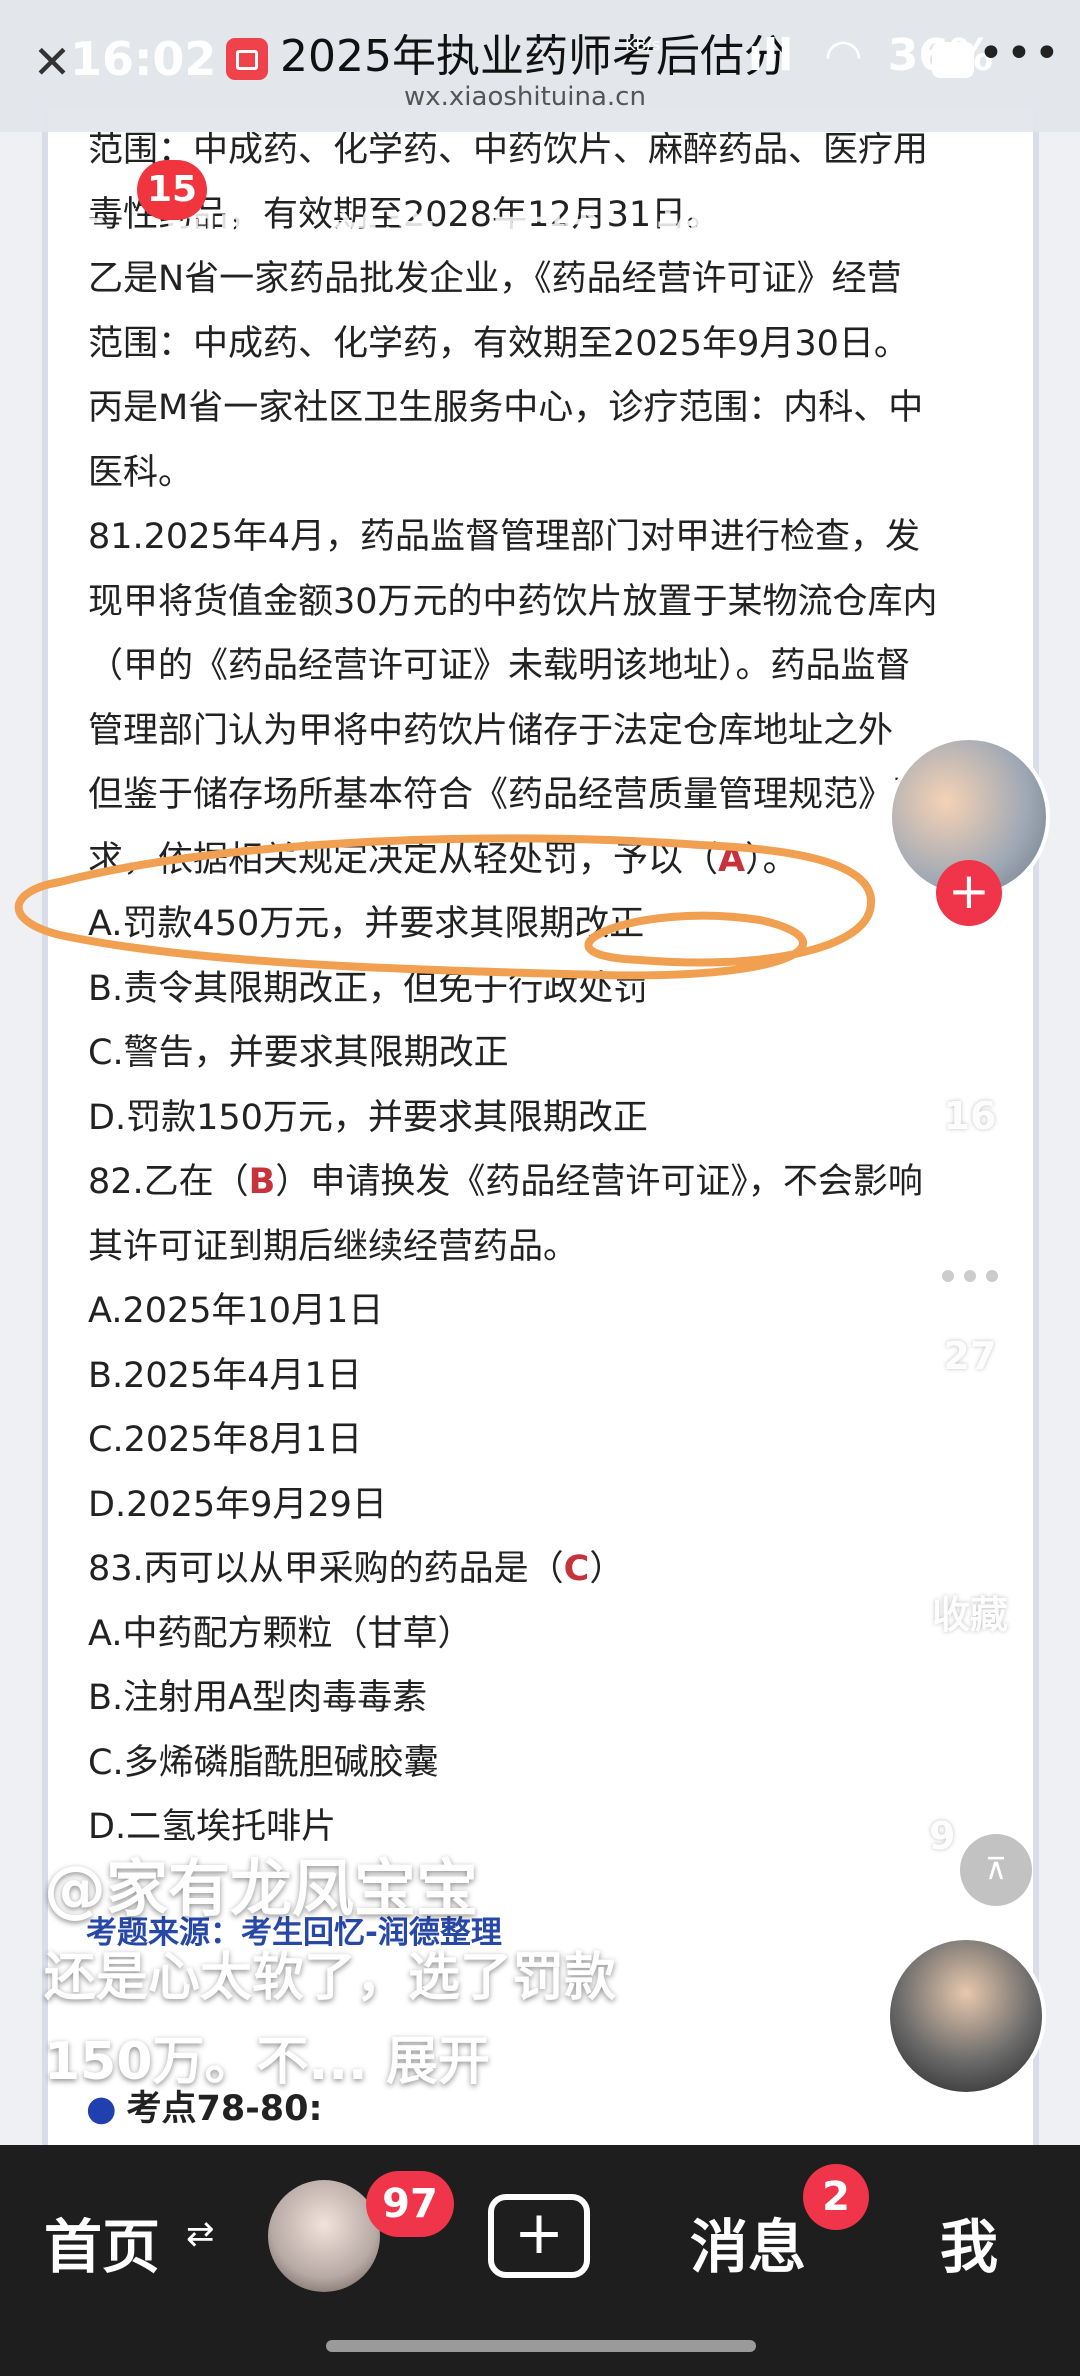 The width and height of the screenshot is (1080, 2376). Describe the element at coordinates (491, 730) in the screenshot. I see `line-text: 管理部门认为甲将中药饮片储存于法定仓库地址之外` at that location.